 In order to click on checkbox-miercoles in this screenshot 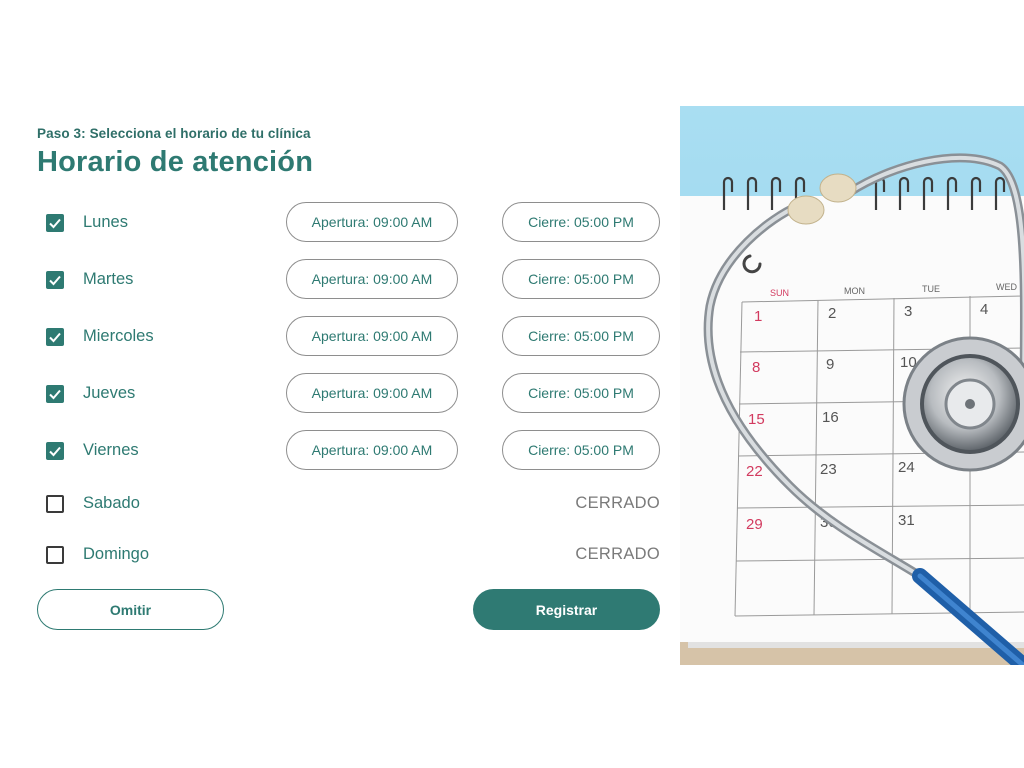, I will do `click(55, 337)`.